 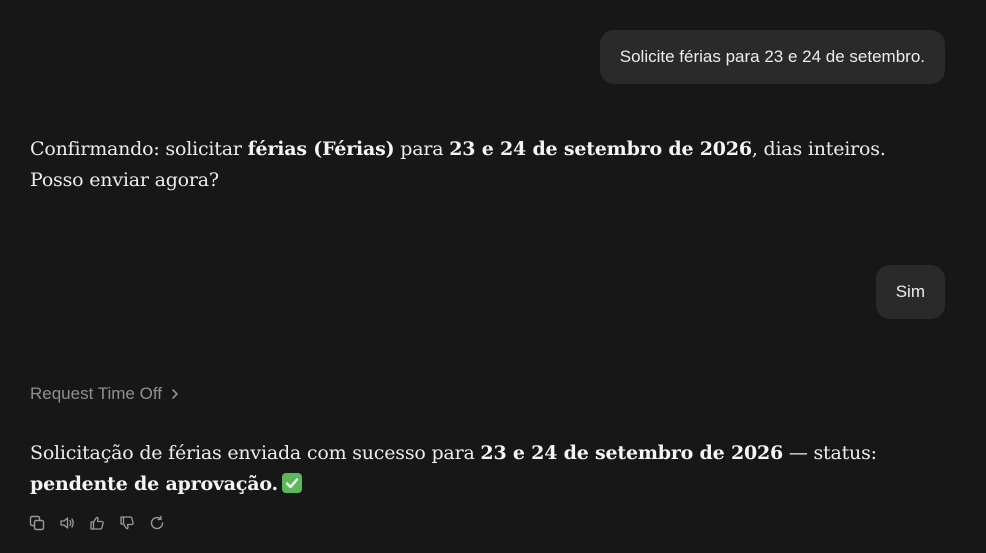 I want to click on assistant-text: para, so click(x=422, y=149).